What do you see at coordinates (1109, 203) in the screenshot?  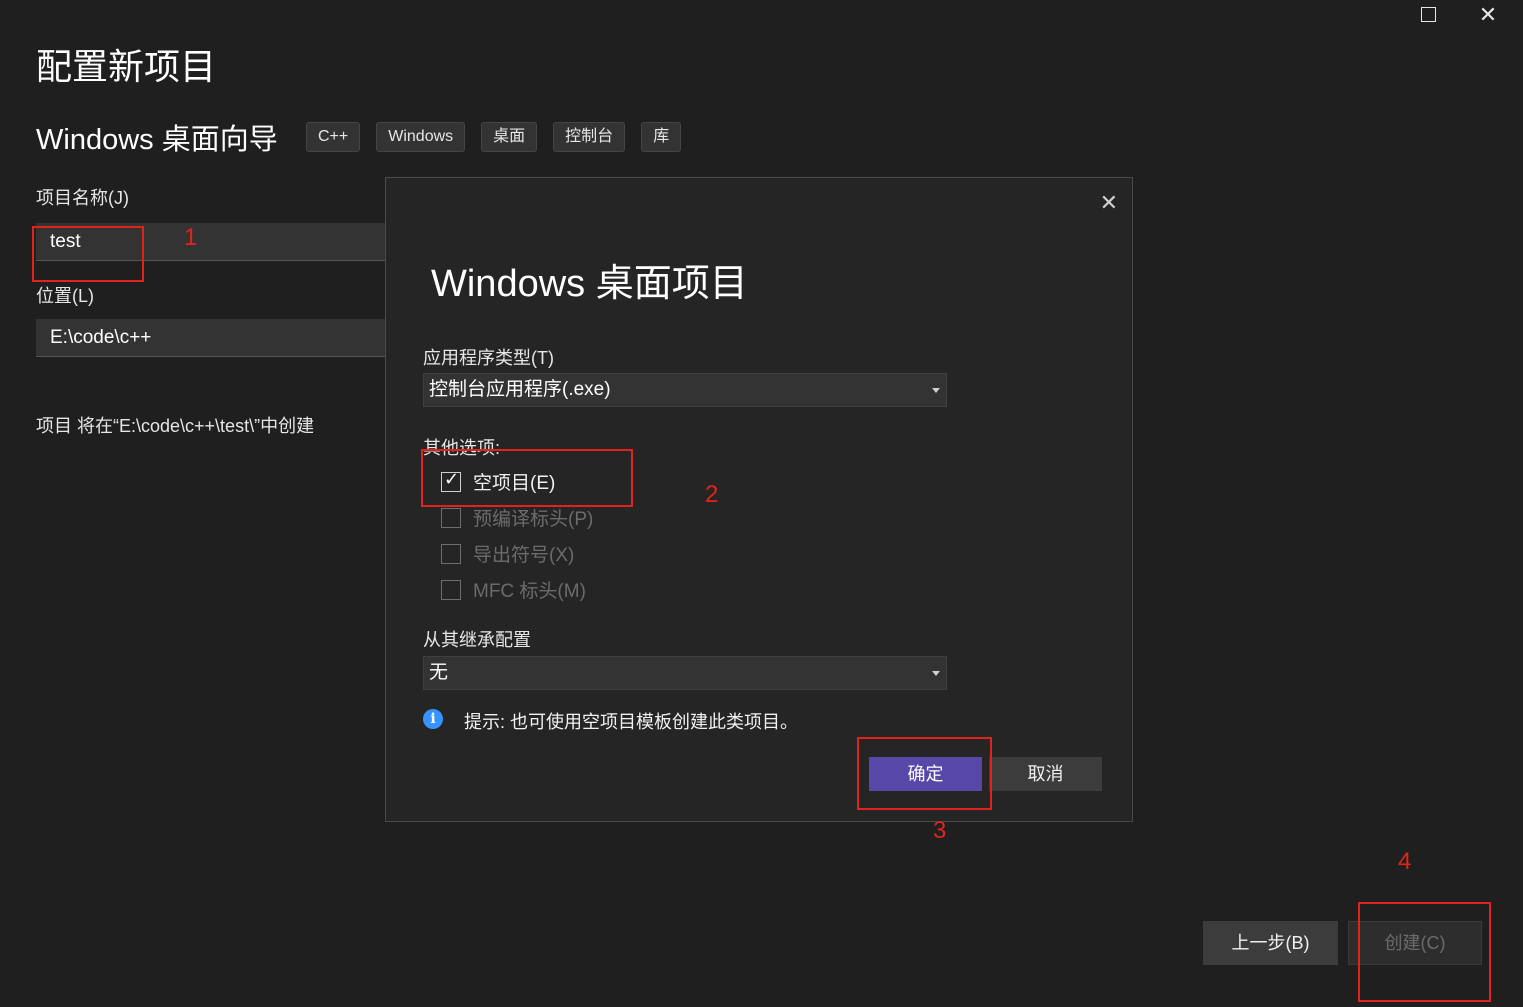 I see `dialog-close-button: ✕` at bounding box center [1109, 203].